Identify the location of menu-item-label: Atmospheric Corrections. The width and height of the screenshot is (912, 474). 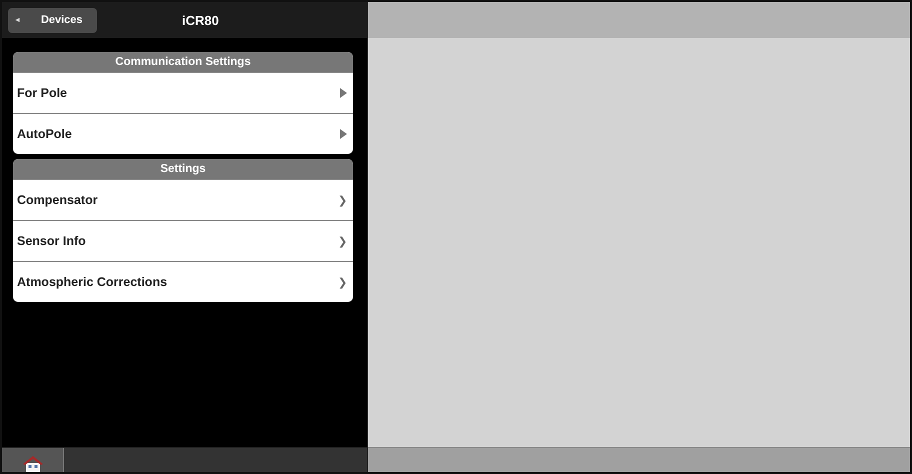
(92, 282).